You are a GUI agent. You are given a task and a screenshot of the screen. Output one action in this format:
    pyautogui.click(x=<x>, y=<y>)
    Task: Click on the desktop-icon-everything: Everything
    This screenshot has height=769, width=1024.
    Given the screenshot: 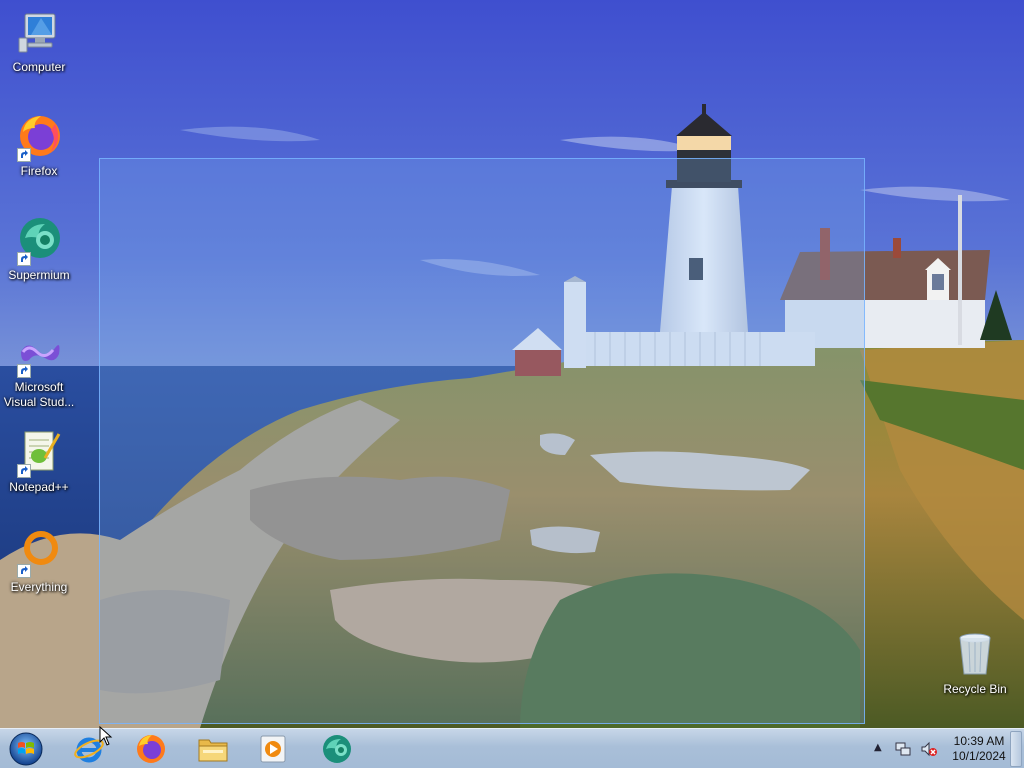 What is the action you would take?
    pyautogui.click(x=39, y=561)
    